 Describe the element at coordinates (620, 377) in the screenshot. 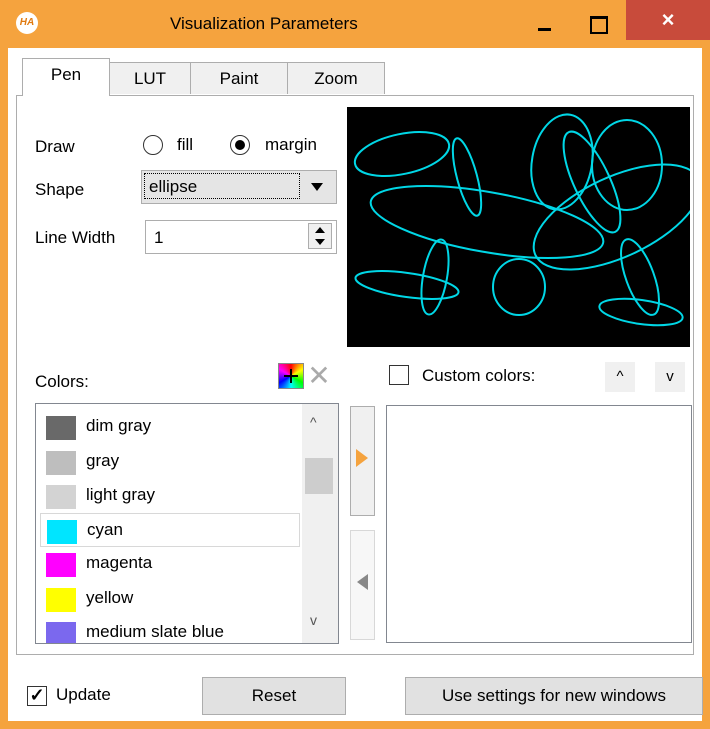

I see `move-up-button: ^` at that location.